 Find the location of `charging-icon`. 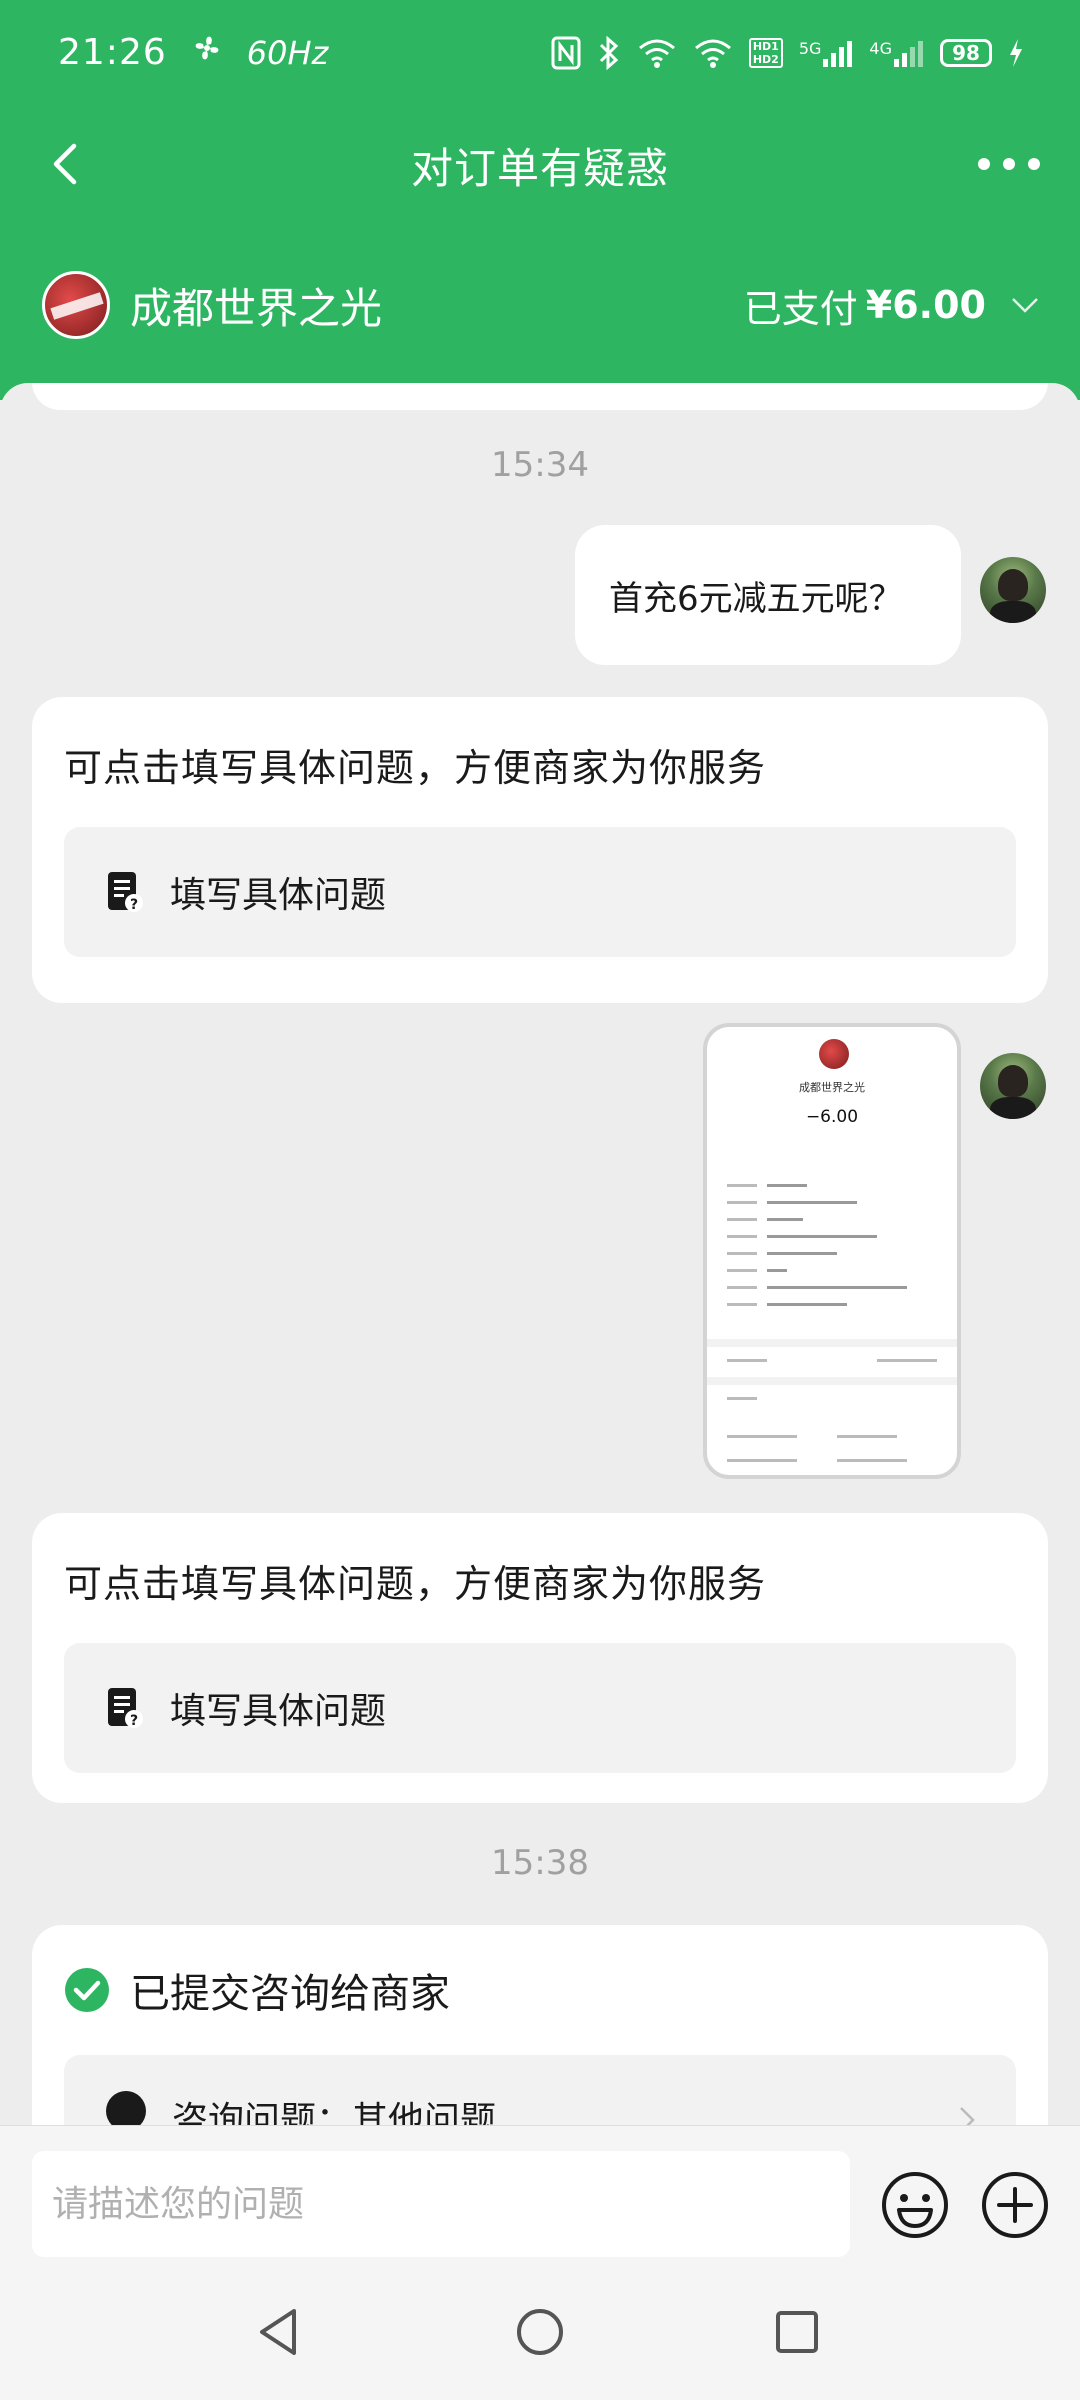

charging-icon is located at coordinates (1016, 53).